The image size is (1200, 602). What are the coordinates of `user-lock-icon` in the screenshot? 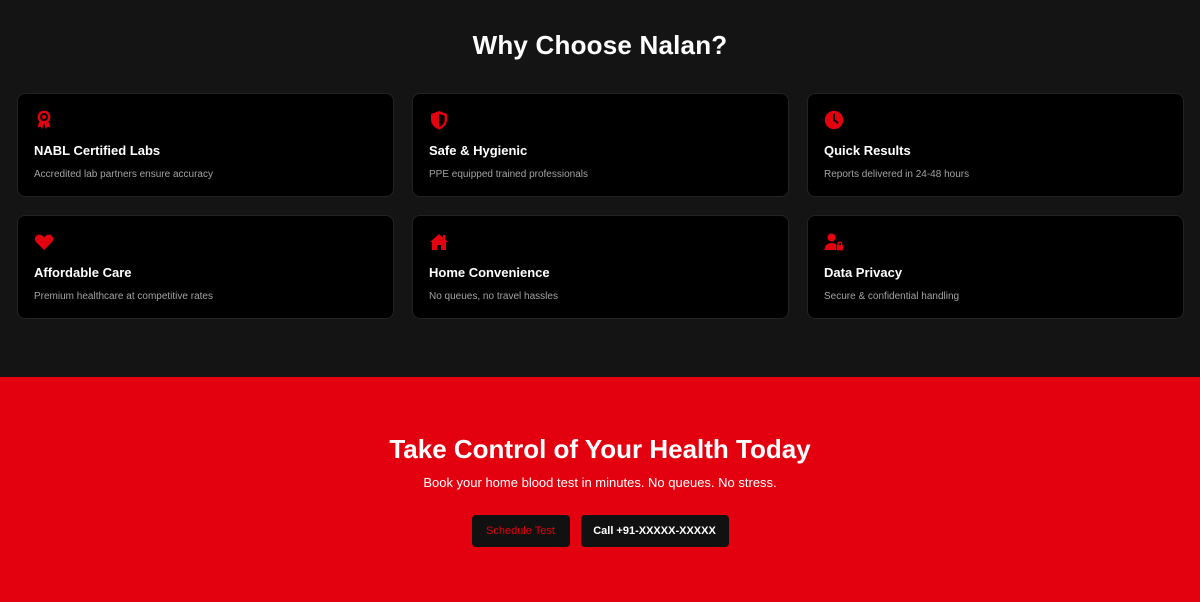 It's located at (835, 243).